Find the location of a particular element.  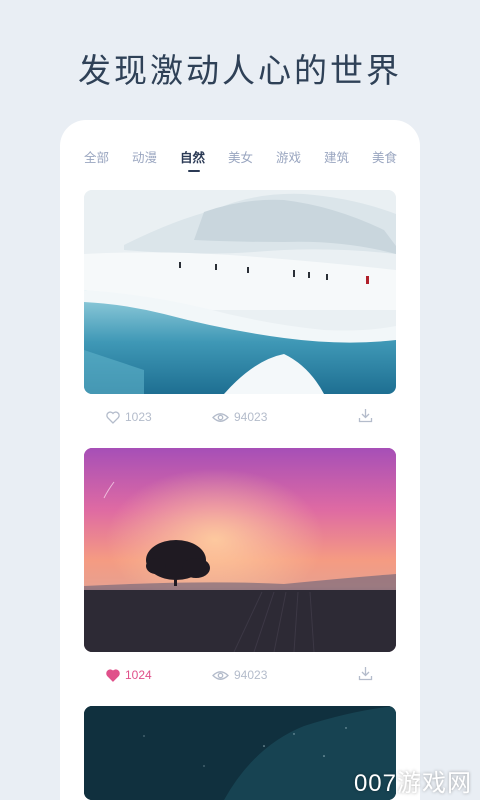

wallpaper-image is located at coordinates (240, 753).